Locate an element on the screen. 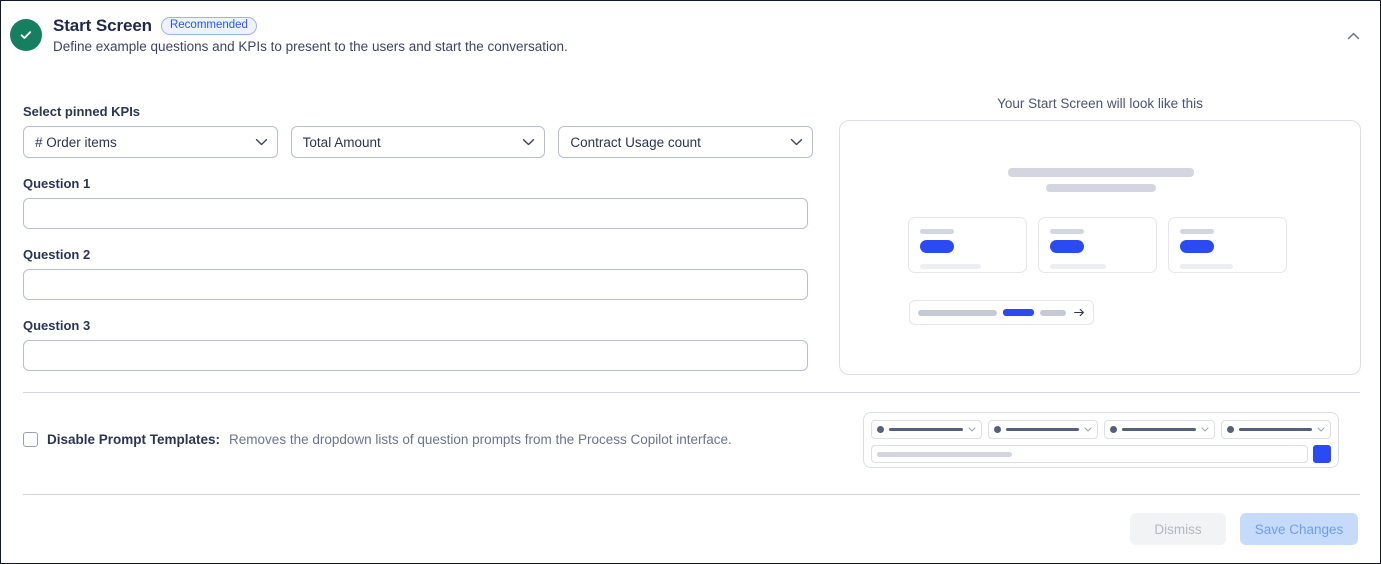  preview-subtitle-placeholder is located at coordinates (1101, 188).